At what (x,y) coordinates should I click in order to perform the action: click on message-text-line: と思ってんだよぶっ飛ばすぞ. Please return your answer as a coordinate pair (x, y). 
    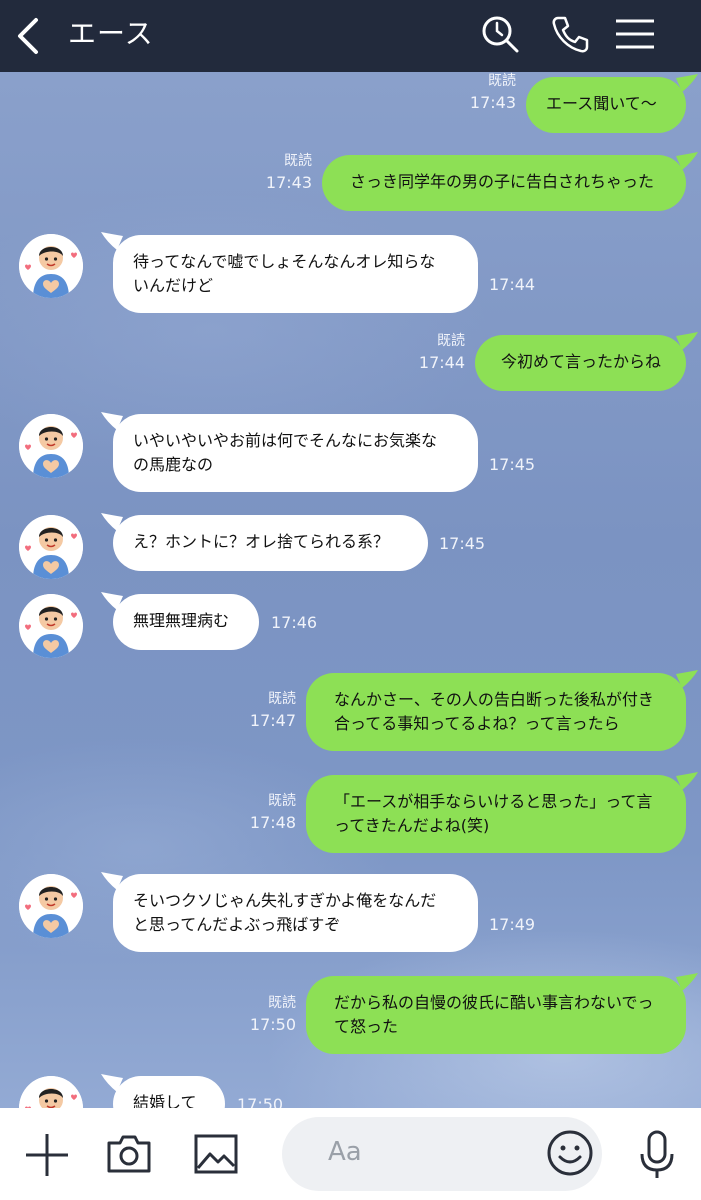
    Looking at the image, I should click on (237, 924).